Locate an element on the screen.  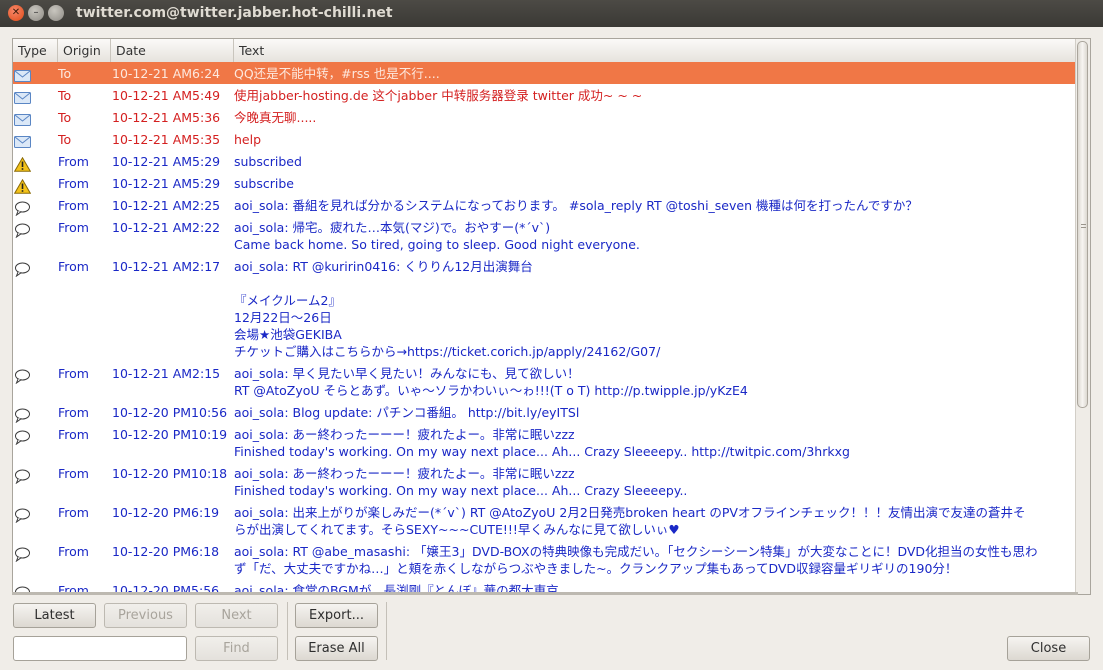
search-input is located at coordinates (100, 648).